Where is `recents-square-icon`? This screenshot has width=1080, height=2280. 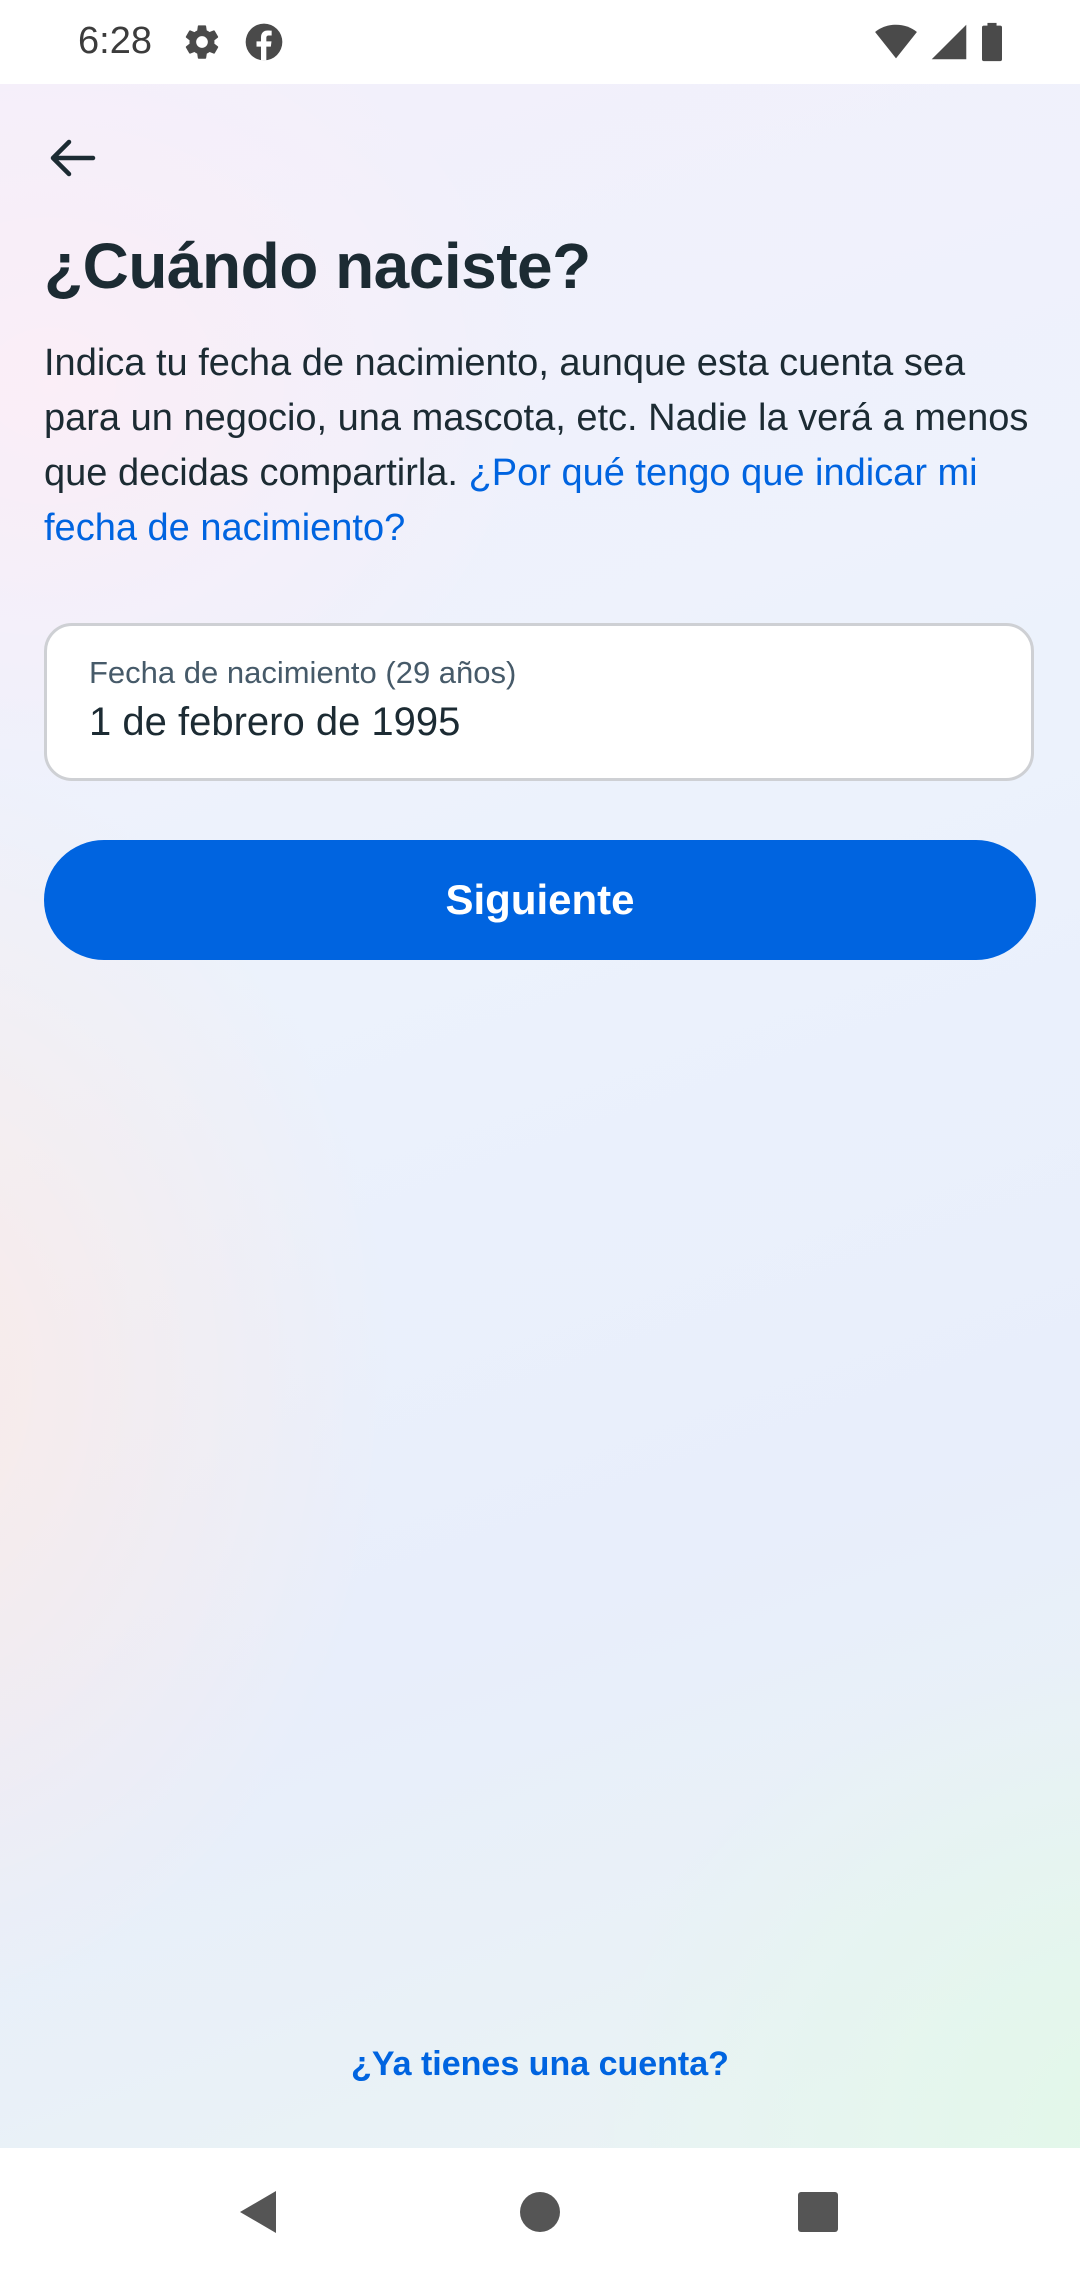
recents-square-icon is located at coordinates (818, 2214).